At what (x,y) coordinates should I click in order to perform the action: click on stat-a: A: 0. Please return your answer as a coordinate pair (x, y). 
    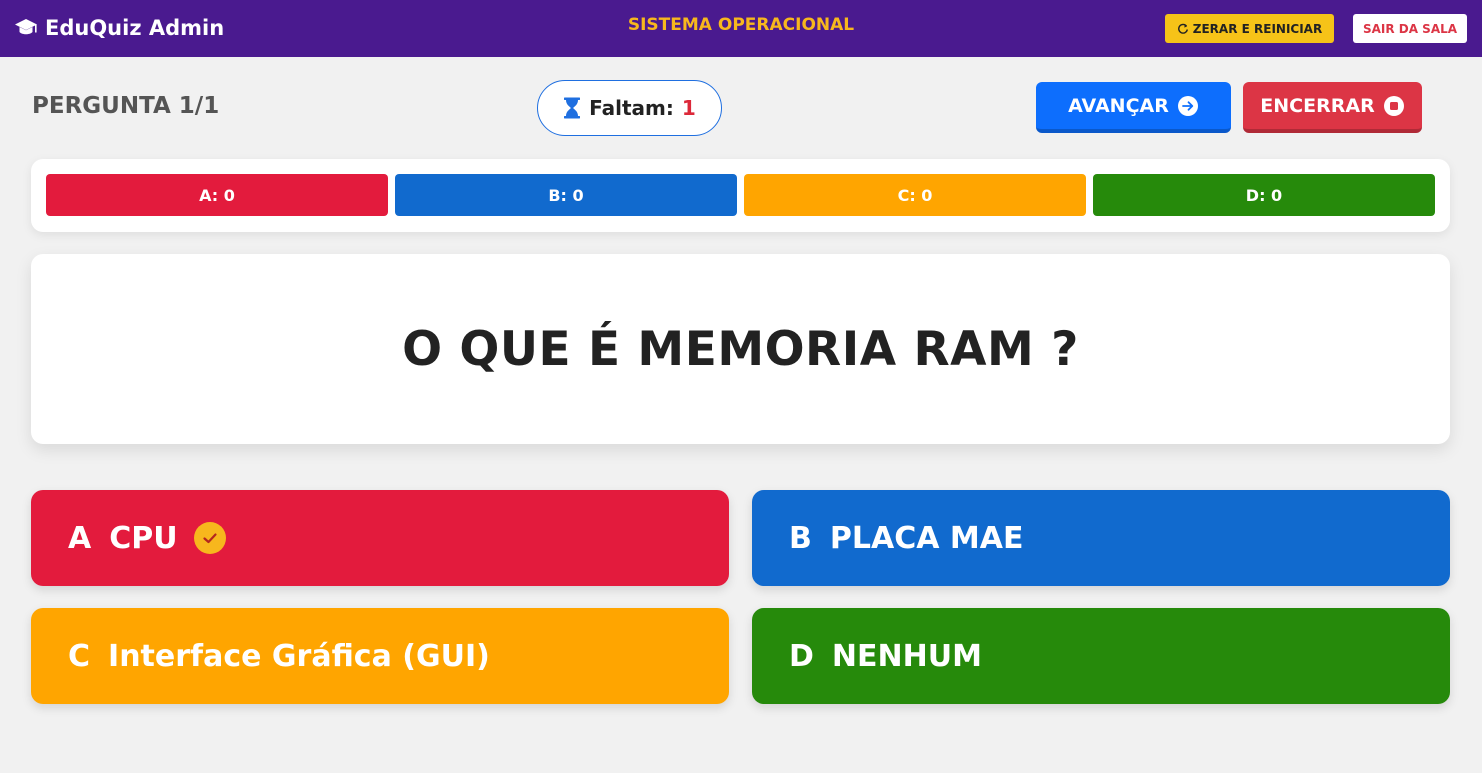
    Looking at the image, I should click on (217, 195).